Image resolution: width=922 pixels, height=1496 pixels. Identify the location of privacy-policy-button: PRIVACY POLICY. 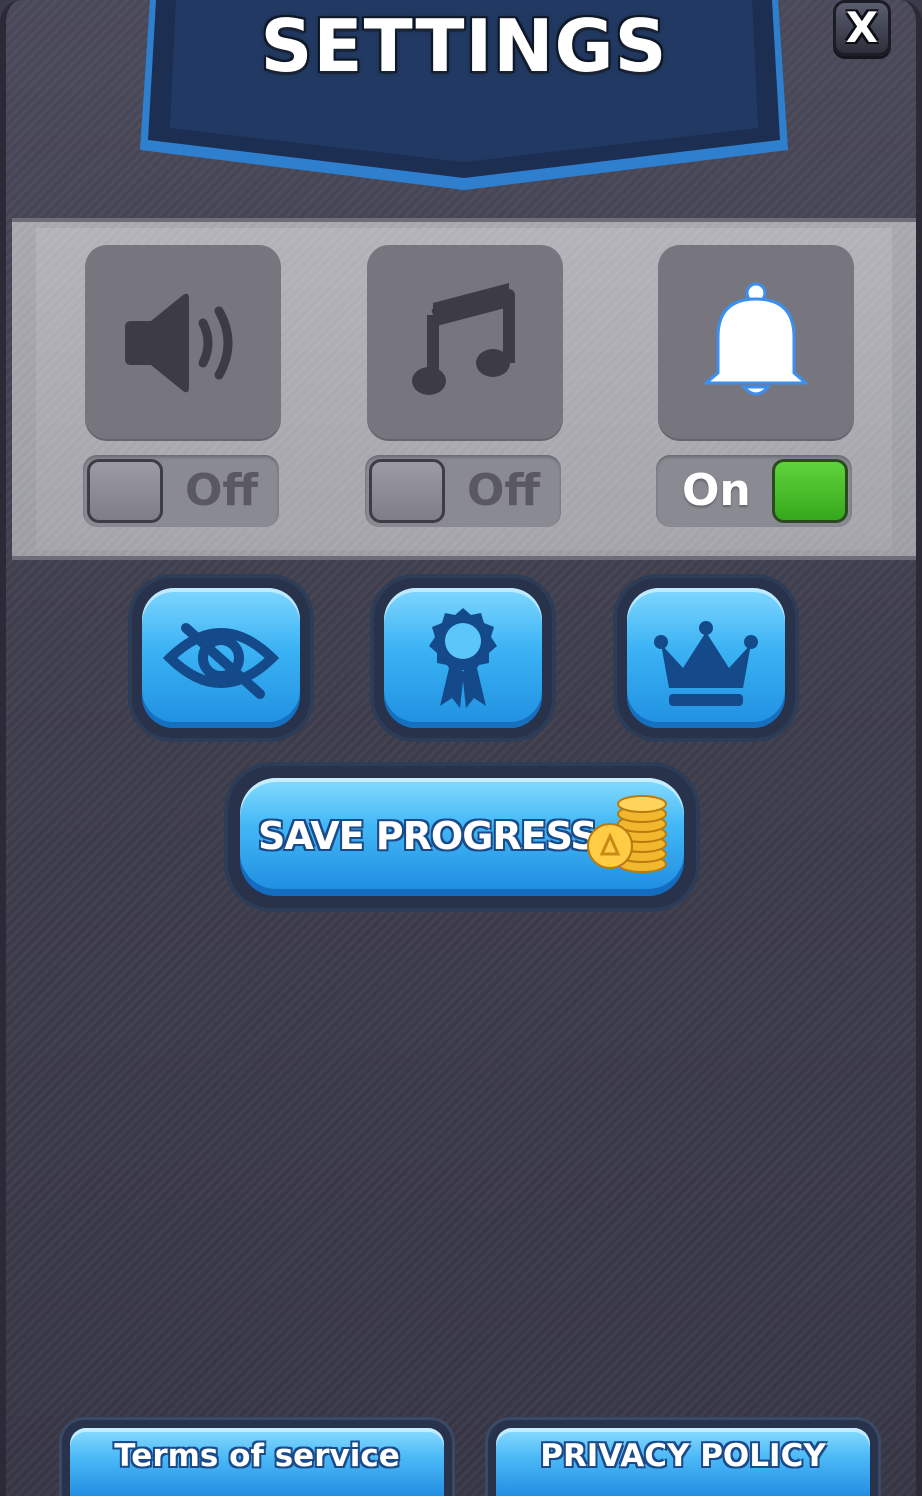
(683, 1458).